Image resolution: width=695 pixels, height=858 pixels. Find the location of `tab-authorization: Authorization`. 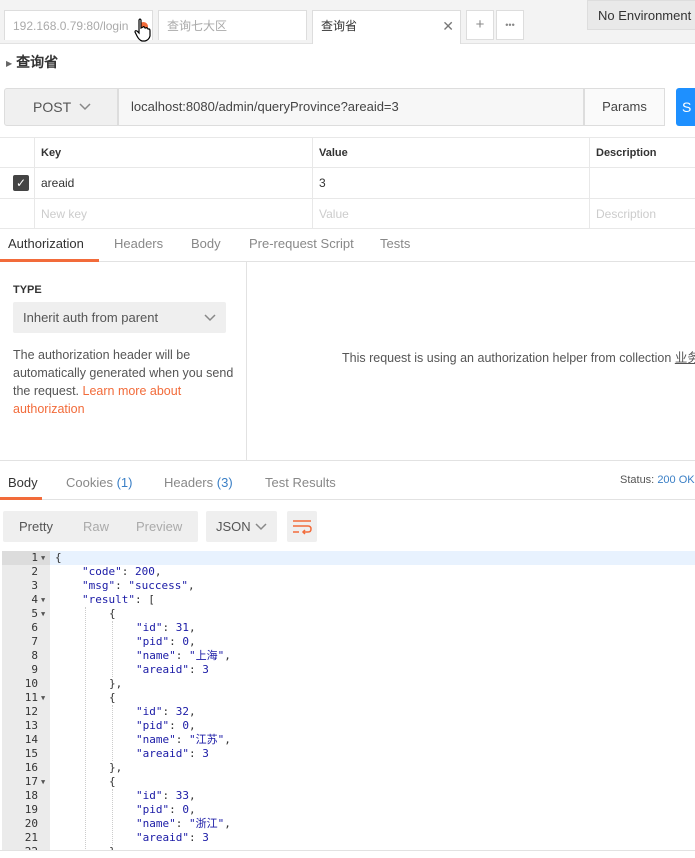

tab-authorization: Authorization is located at coordinates (49, 245).